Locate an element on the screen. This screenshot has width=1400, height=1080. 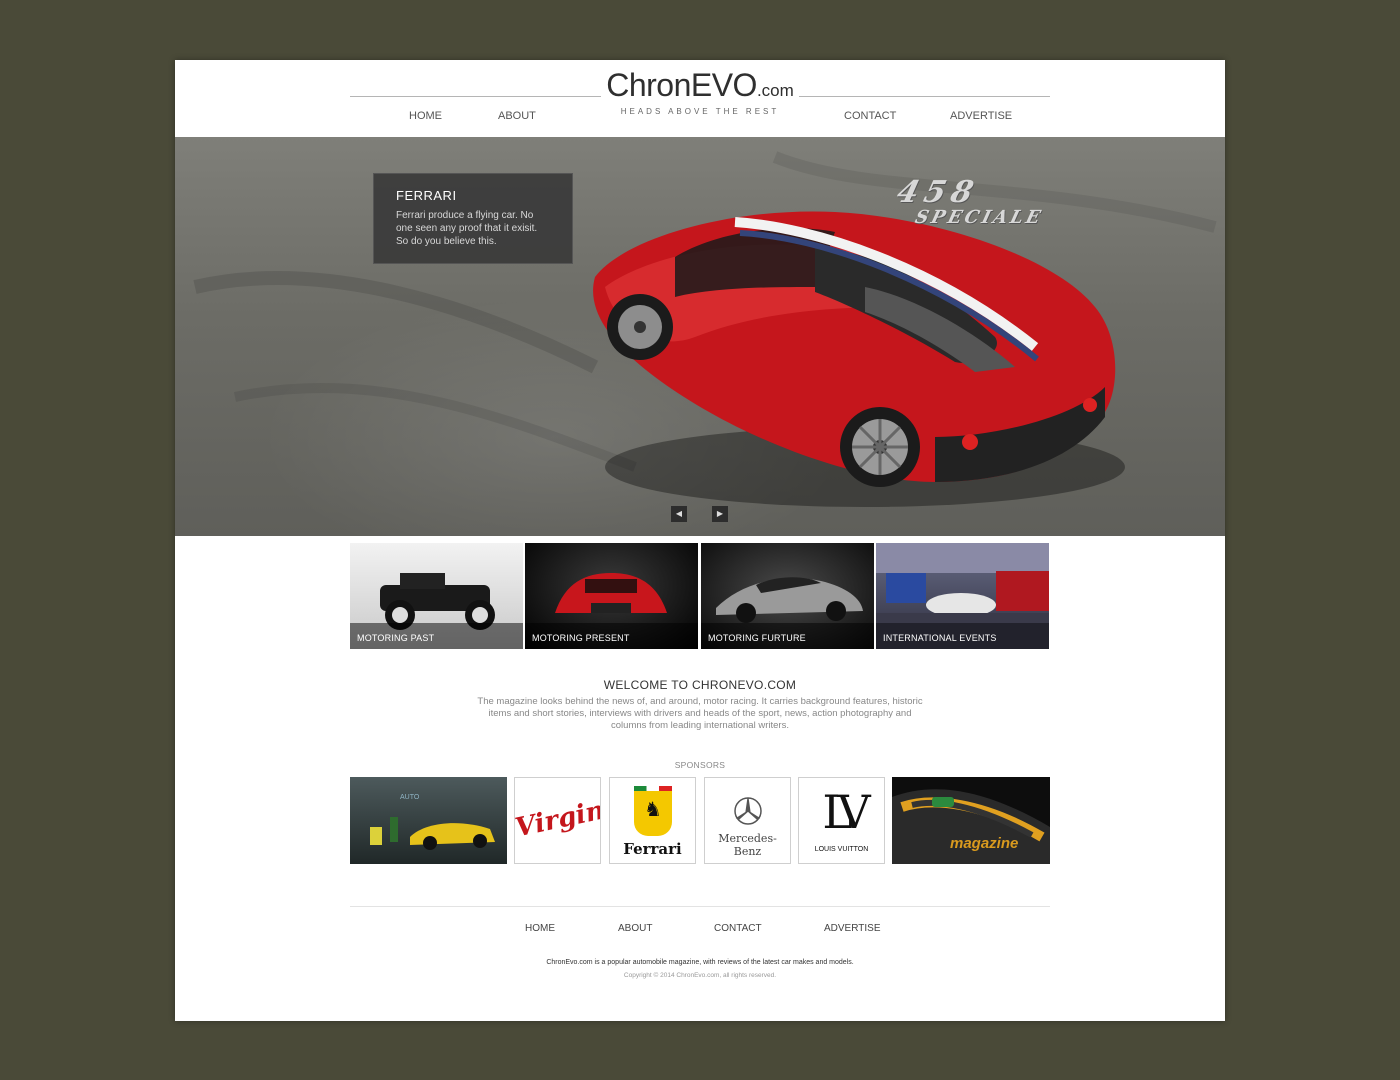
header-divider-left is located at coordinates (475, 96).